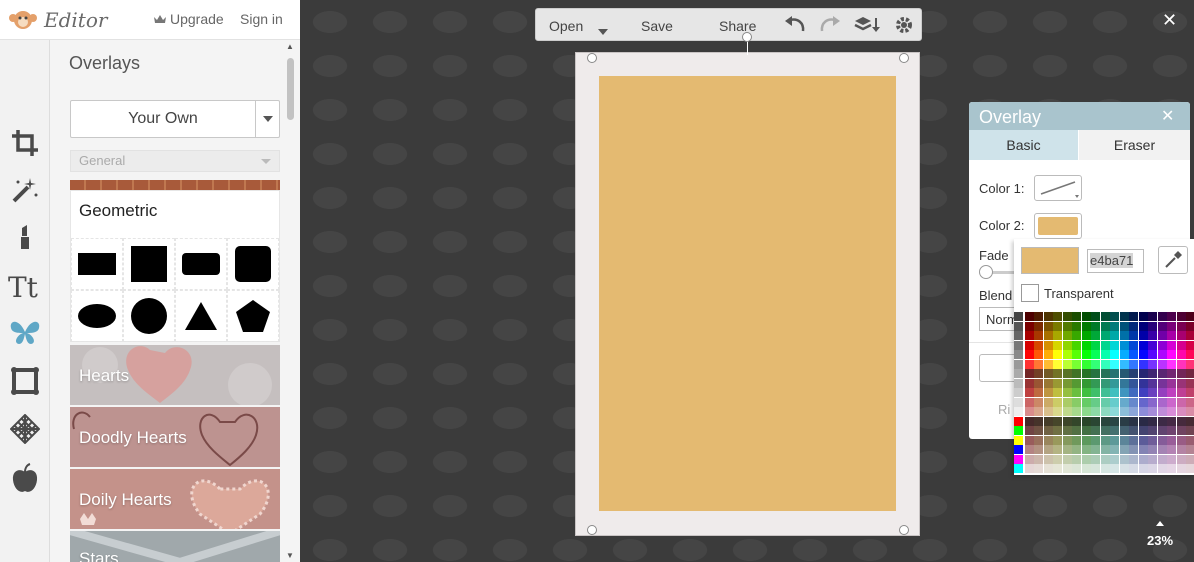 The height and width of the screenshot is (562, 1194). I want to click on open-dropdown-icon, so click(603, 31).